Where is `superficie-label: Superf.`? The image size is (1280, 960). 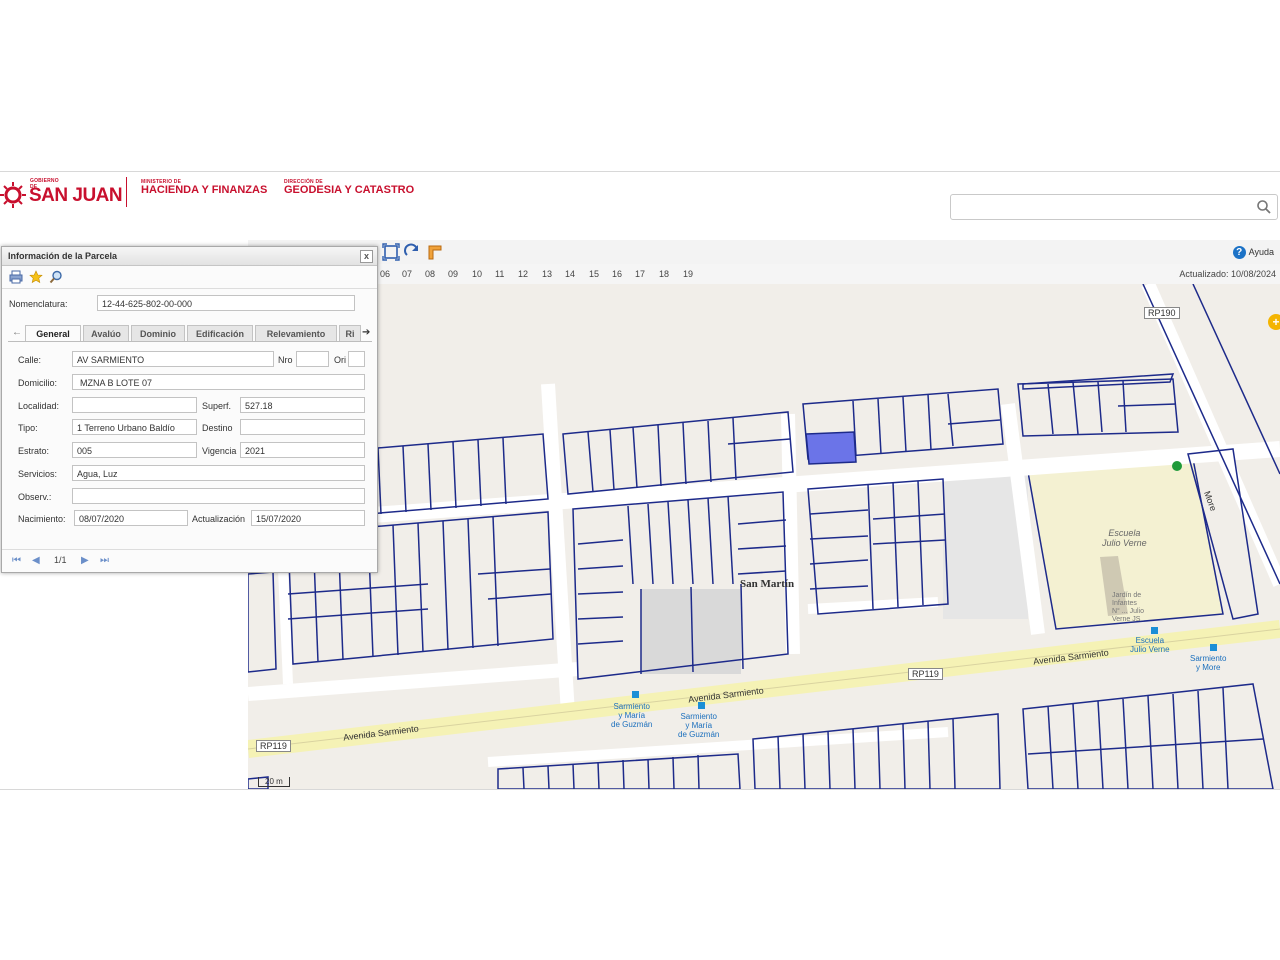
superficie-label: Superf. is located at coordinates (217, 406).